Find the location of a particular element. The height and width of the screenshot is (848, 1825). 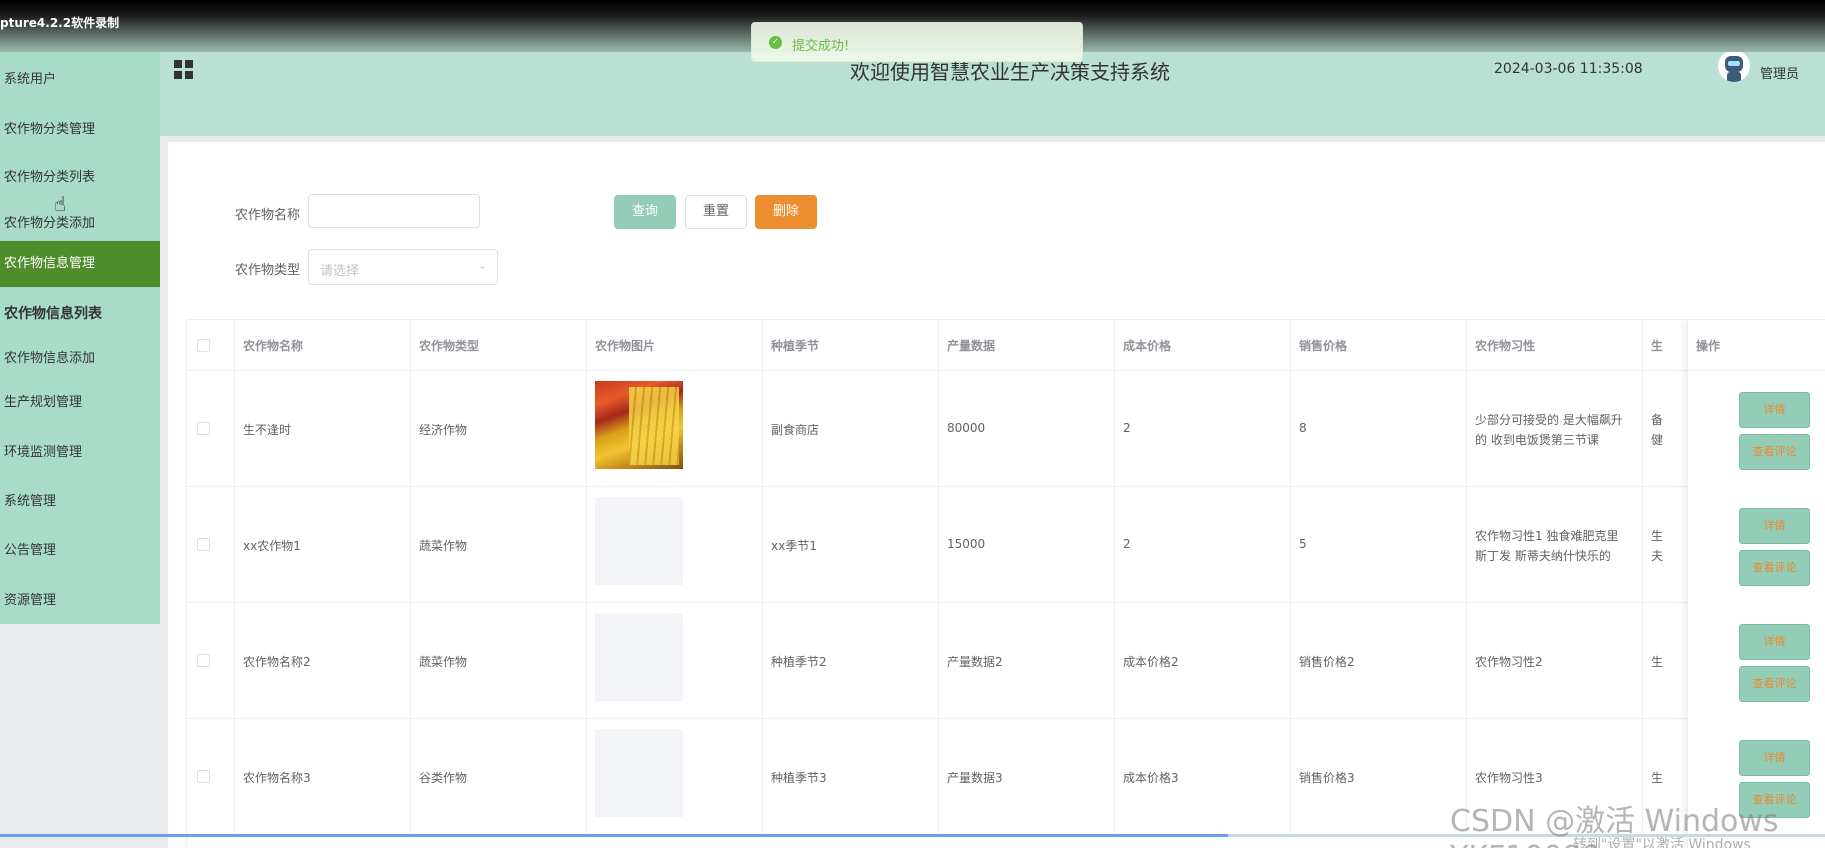

header-extra: 生 is located at coordinates (1657, 346).